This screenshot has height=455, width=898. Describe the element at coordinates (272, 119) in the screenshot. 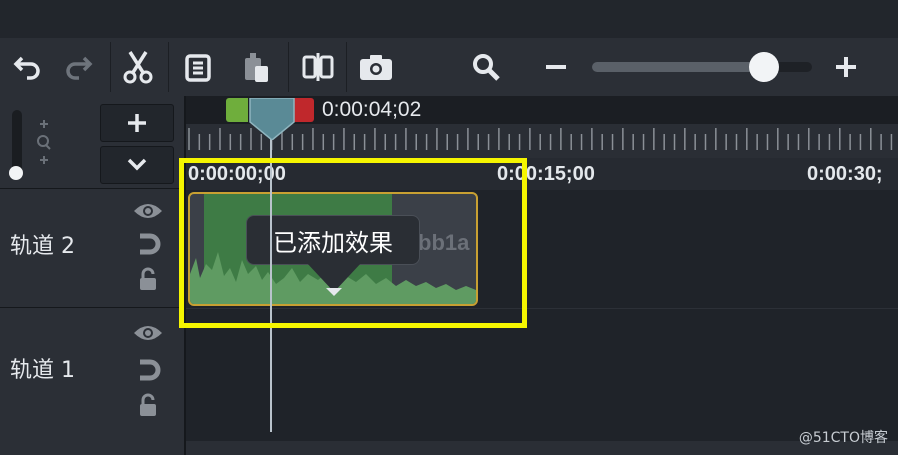

I see `playhead-handle` at that location.